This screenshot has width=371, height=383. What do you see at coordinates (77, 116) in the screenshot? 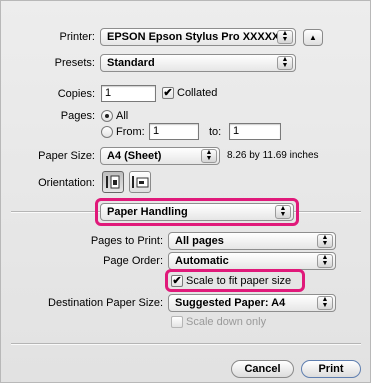
I see `pages-label: Pages:` at bounding box center [77, 116].